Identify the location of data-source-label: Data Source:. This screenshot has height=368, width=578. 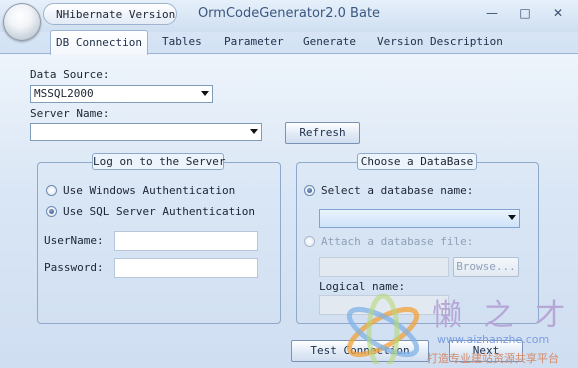
(70, 74).